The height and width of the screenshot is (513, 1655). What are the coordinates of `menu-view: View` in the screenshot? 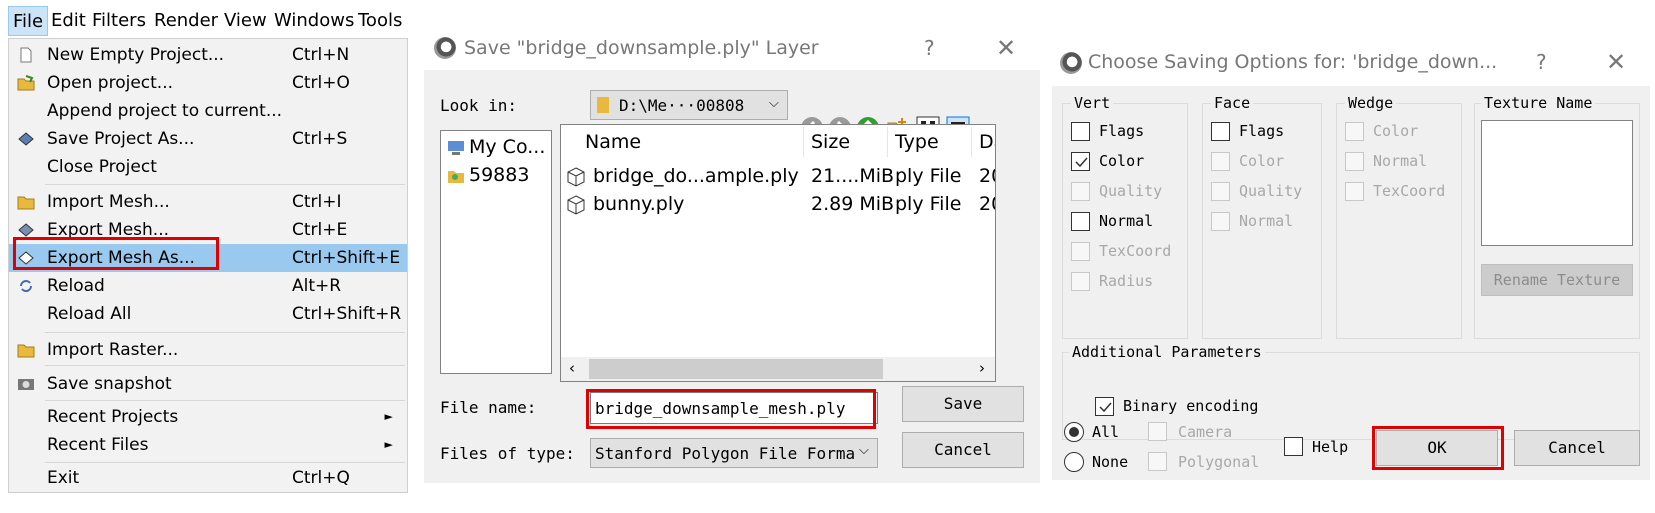 It's located at (245, 21).